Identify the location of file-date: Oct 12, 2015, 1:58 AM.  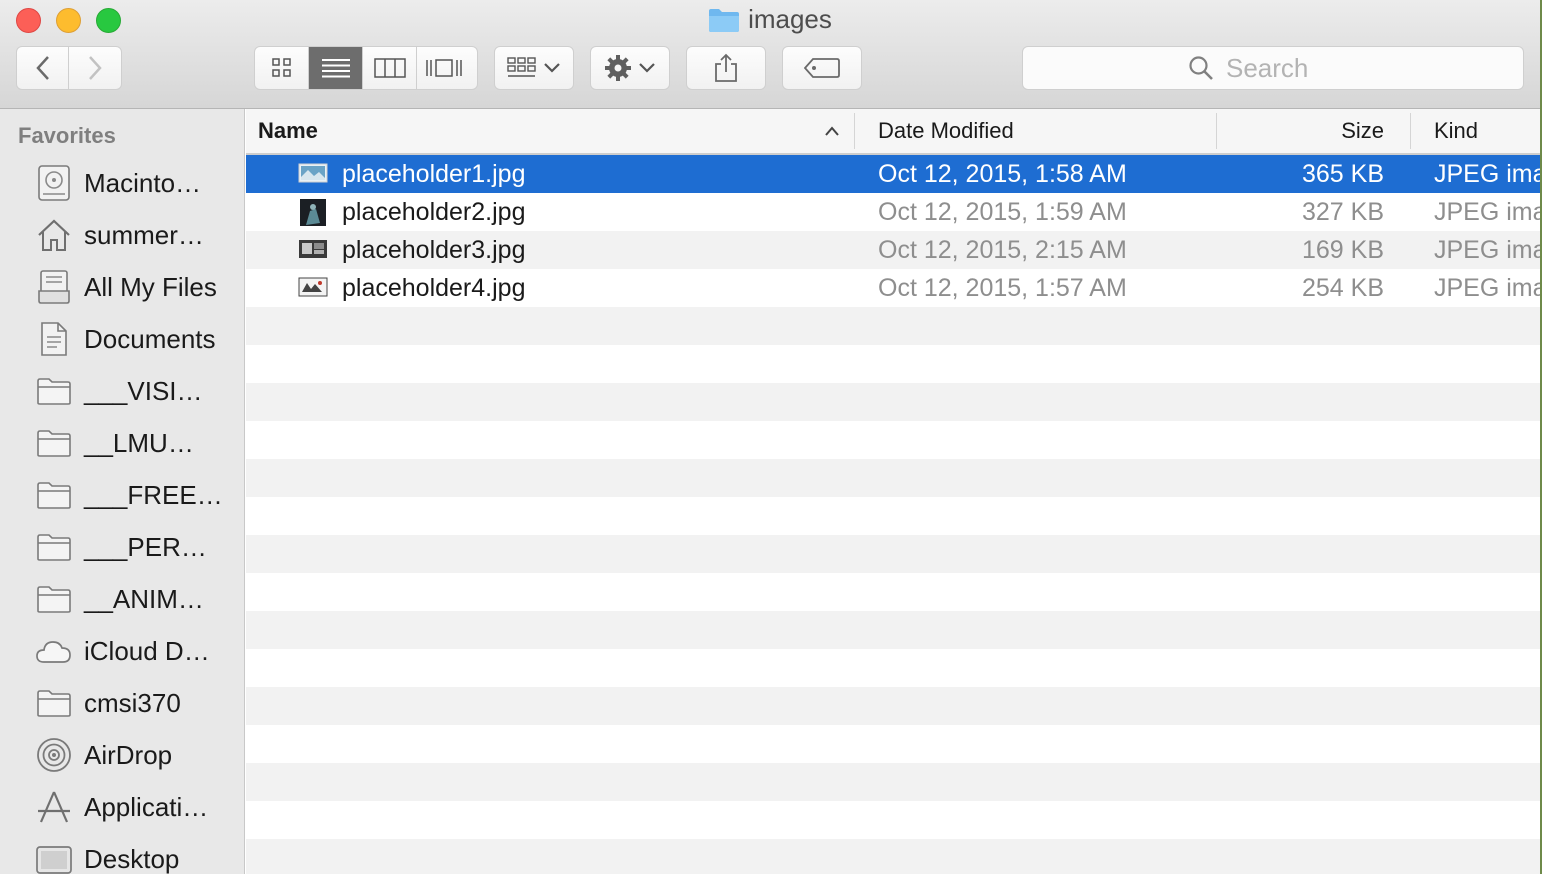
(1002, 174).